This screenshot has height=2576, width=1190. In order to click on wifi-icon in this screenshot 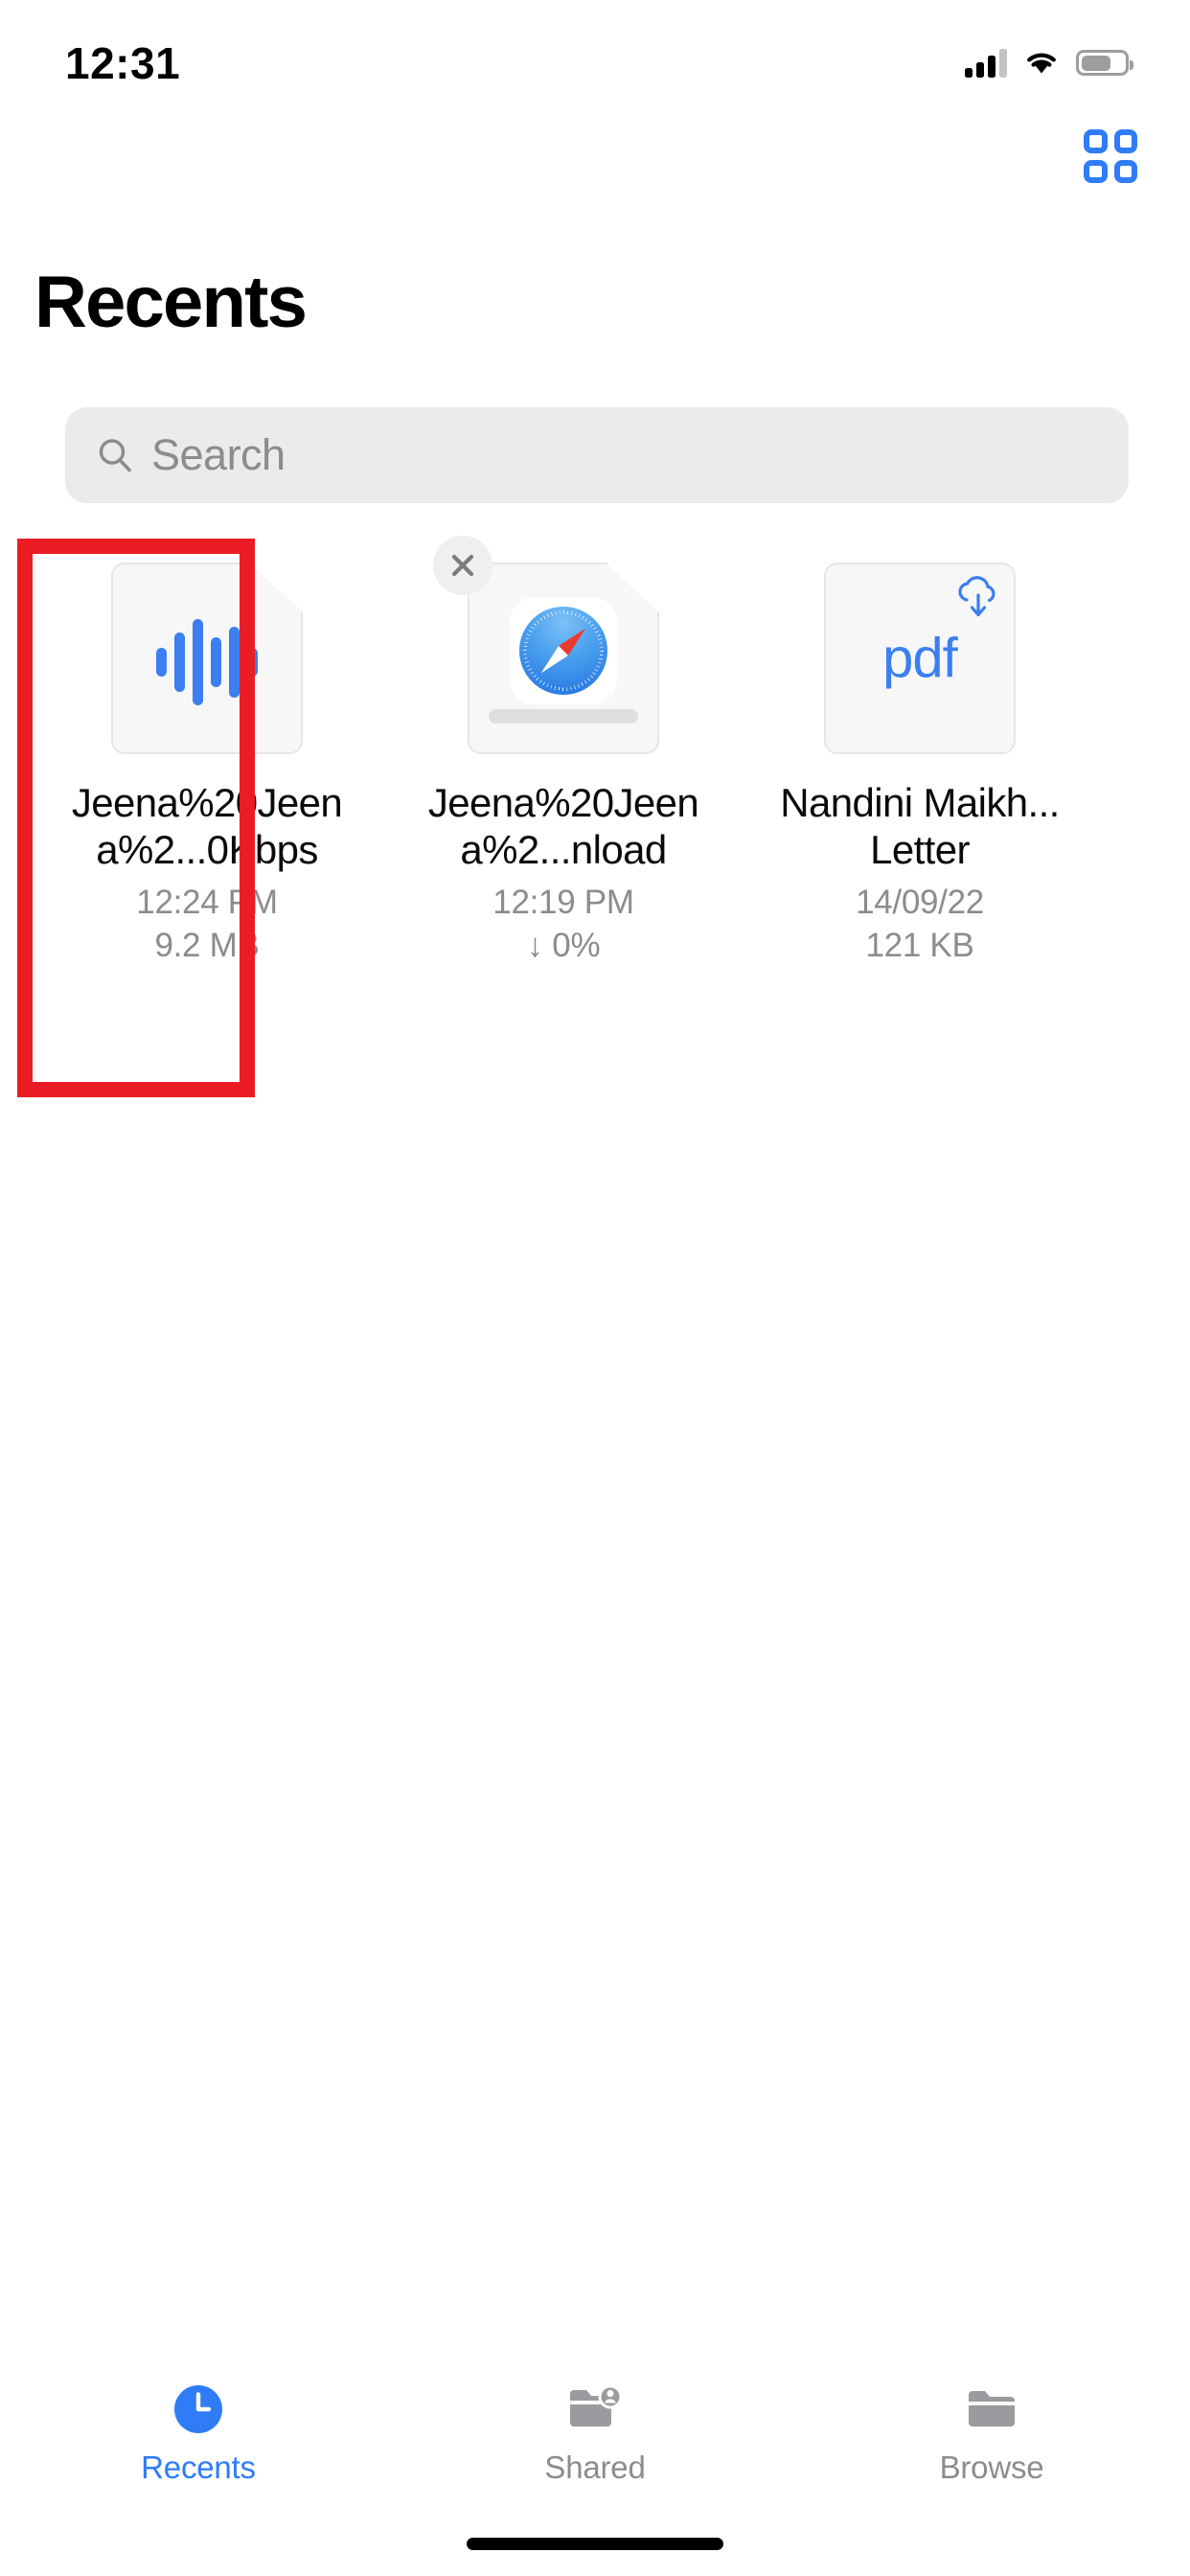, I will do `click(1041, 63)`.